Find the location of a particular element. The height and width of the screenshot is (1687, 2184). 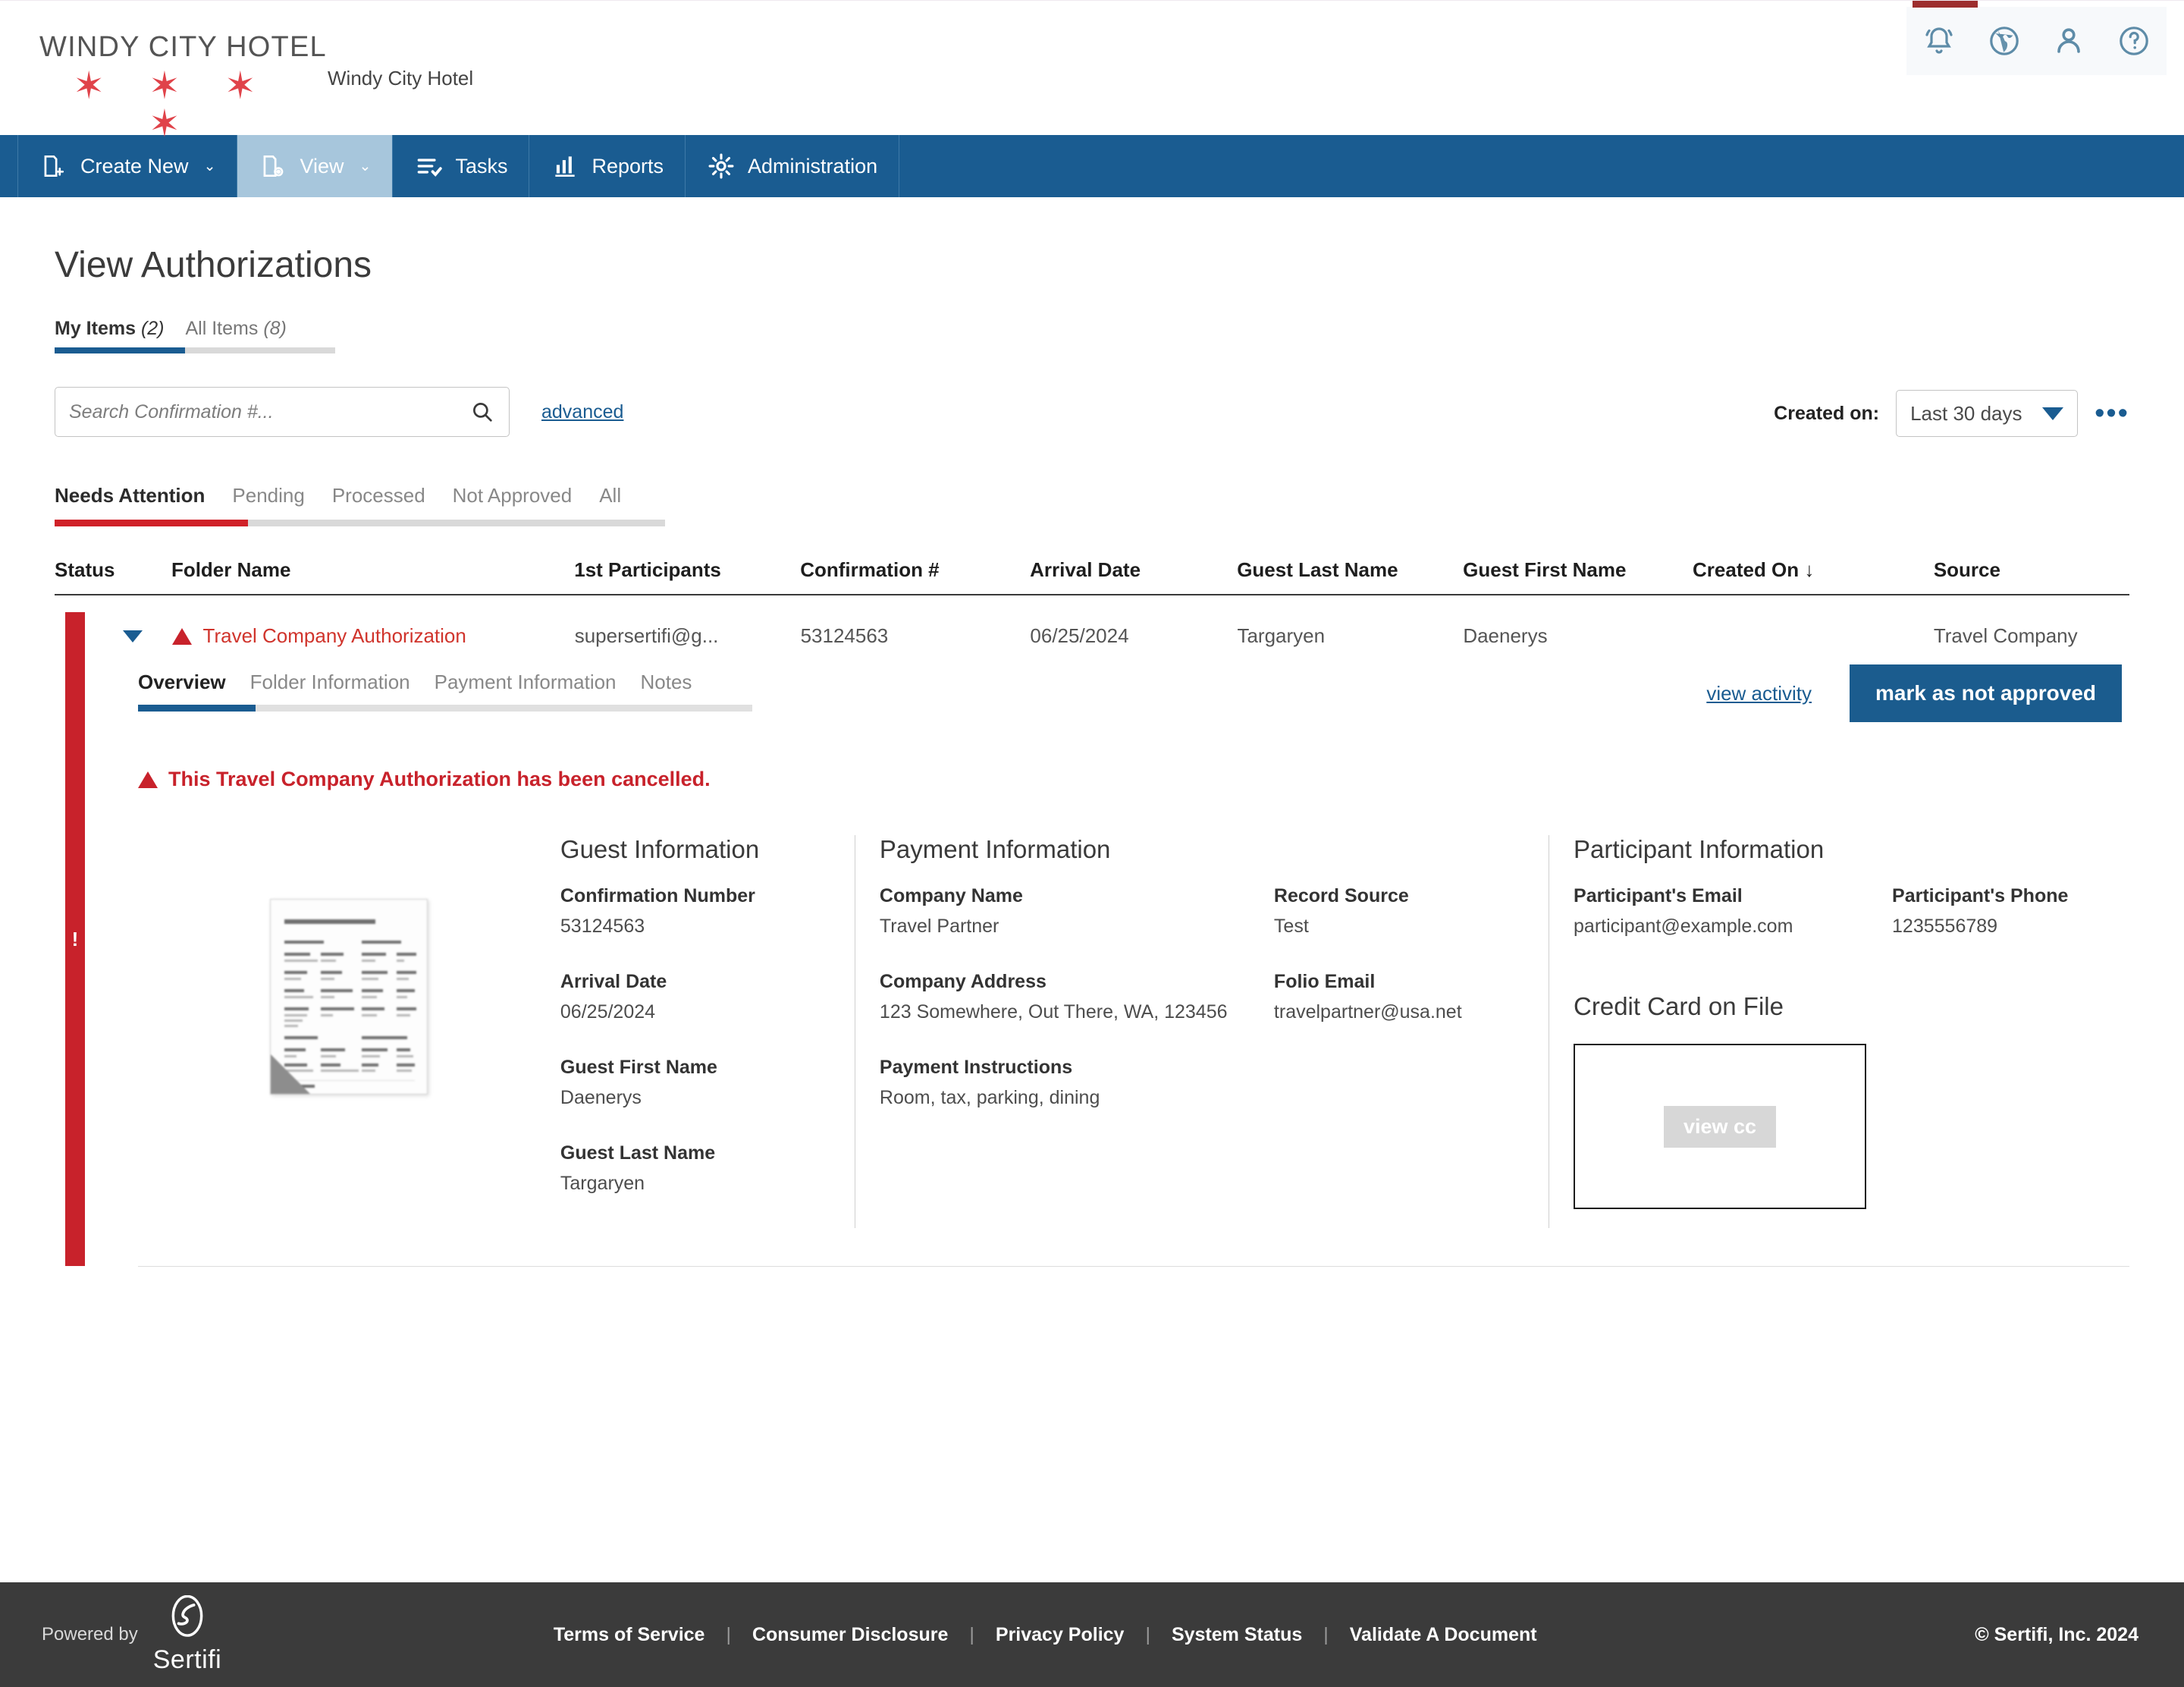

search-toolbar: advanced Created on: Last 30 days ••• is located at coordinates (1092, 412).